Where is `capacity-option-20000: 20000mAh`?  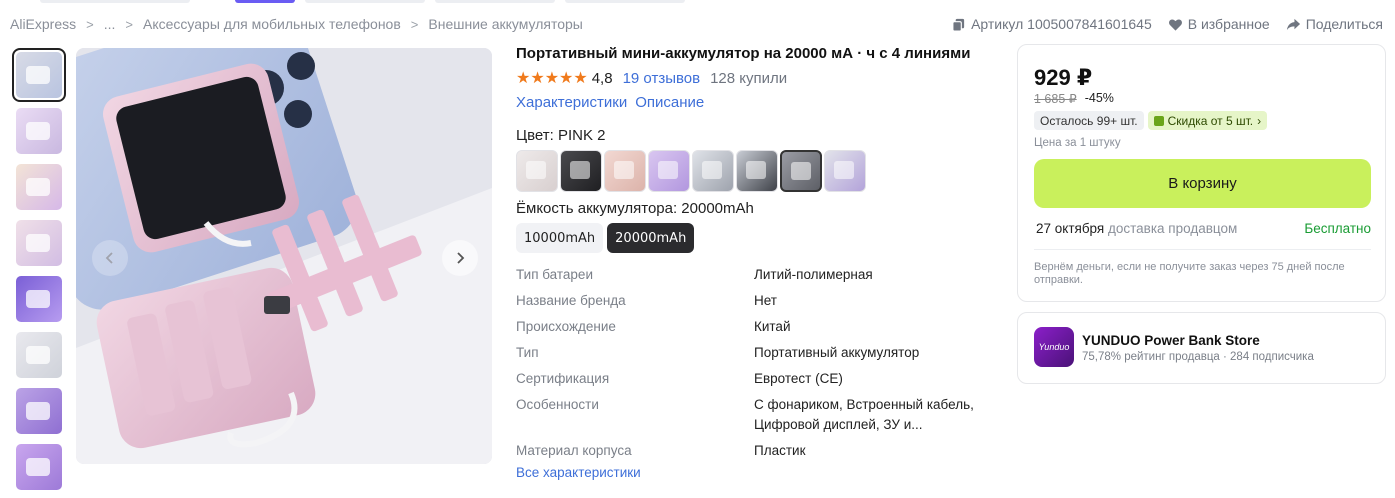 capacity-option-20000: 20000mAh is located at coordinates (651, 238).